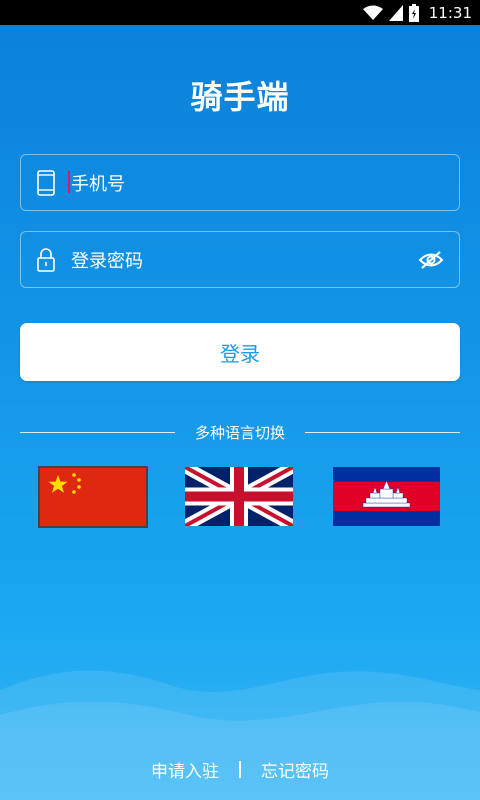 The width and height of the screenshot is (480, 800). I want to click on divider-line-left, so click(97, 432).